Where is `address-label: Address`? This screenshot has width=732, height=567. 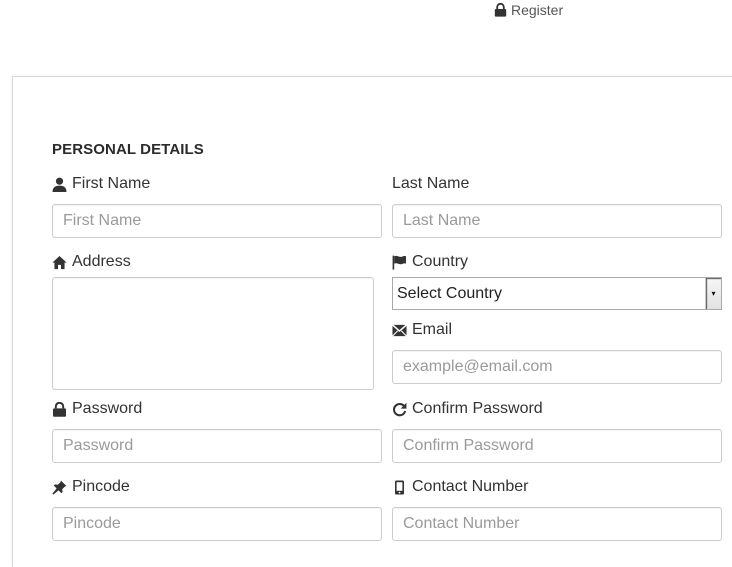
address-label: Address is located at coordinates (91, 262).